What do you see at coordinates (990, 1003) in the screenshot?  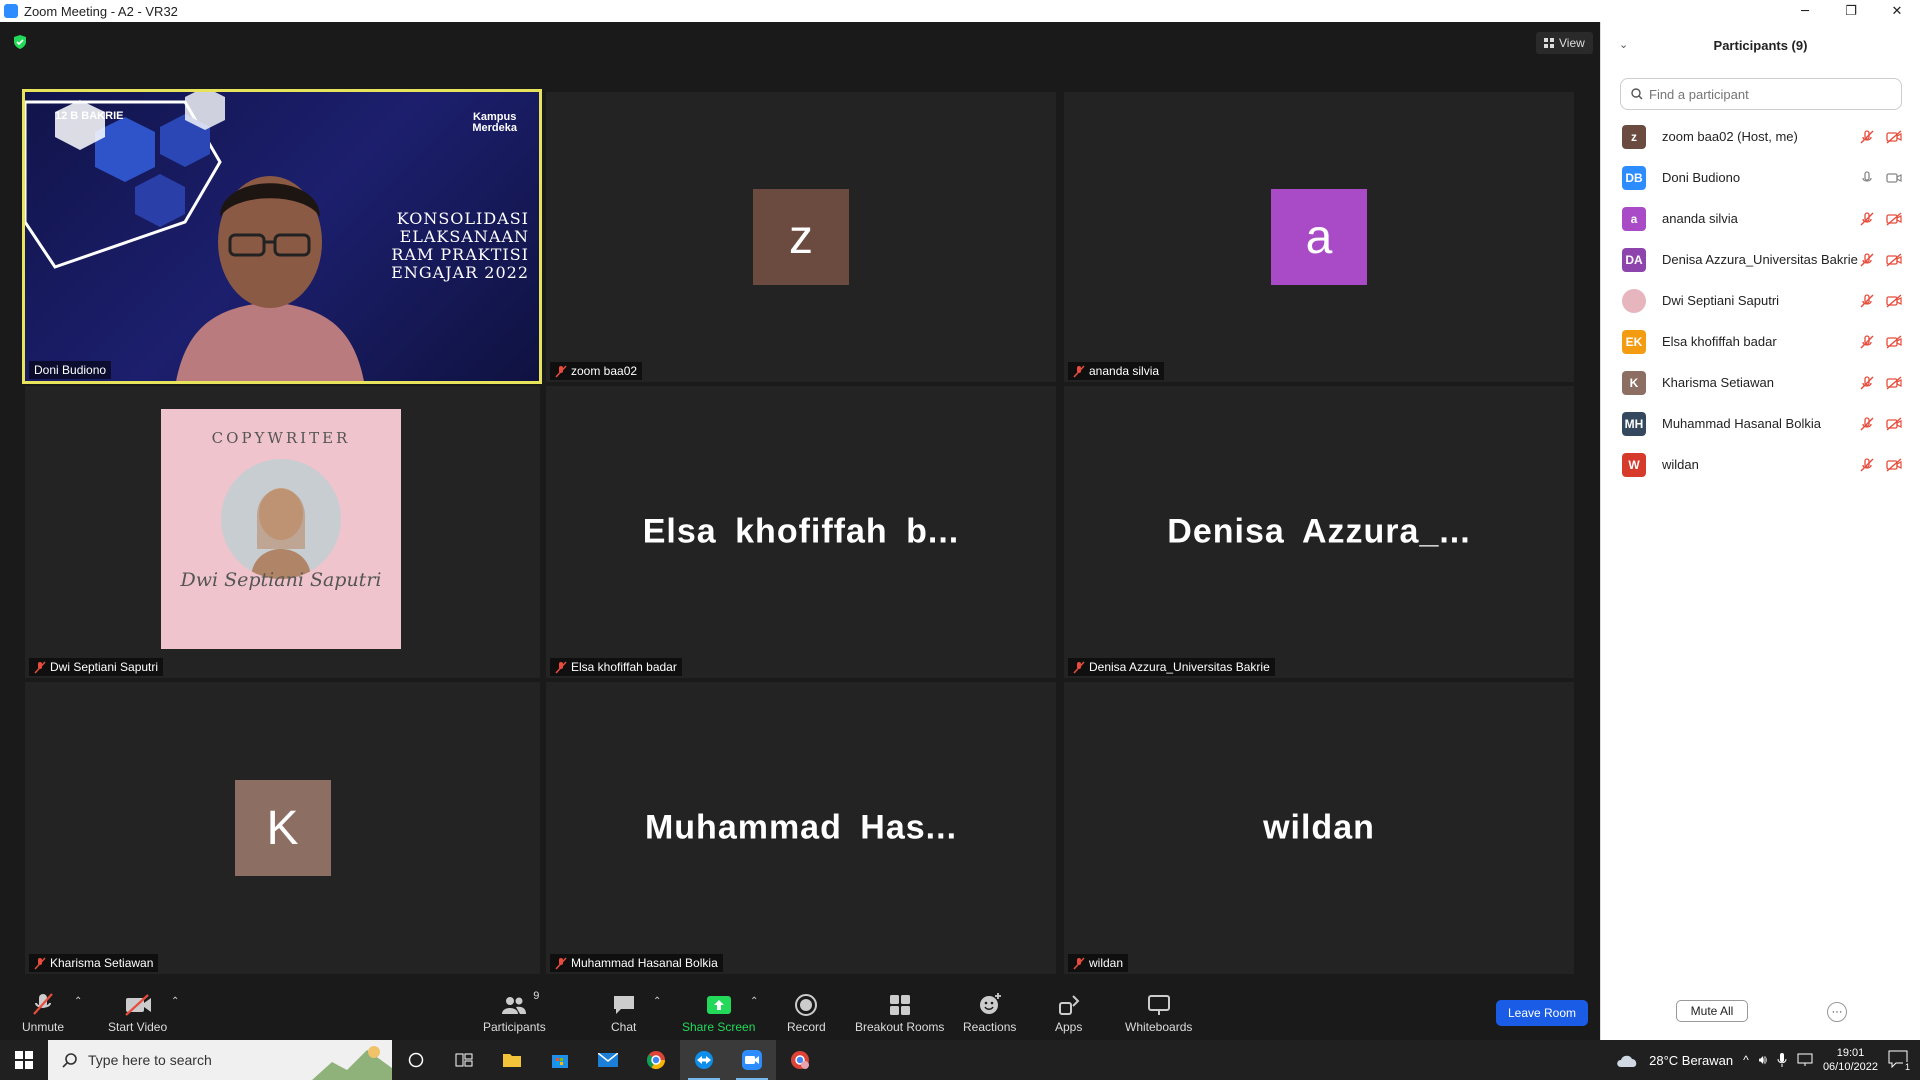 I see `reactions-icon` at bounding box center [990, 1003].